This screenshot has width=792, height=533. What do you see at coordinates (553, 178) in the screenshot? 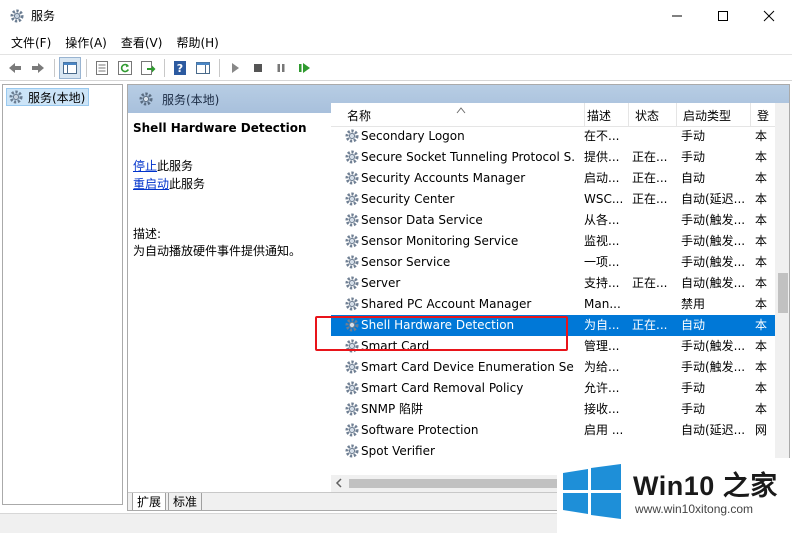
I see `table-row: Security Accounts Manager 启动... 正在... 自动 本` at bounding box center [553, 178].